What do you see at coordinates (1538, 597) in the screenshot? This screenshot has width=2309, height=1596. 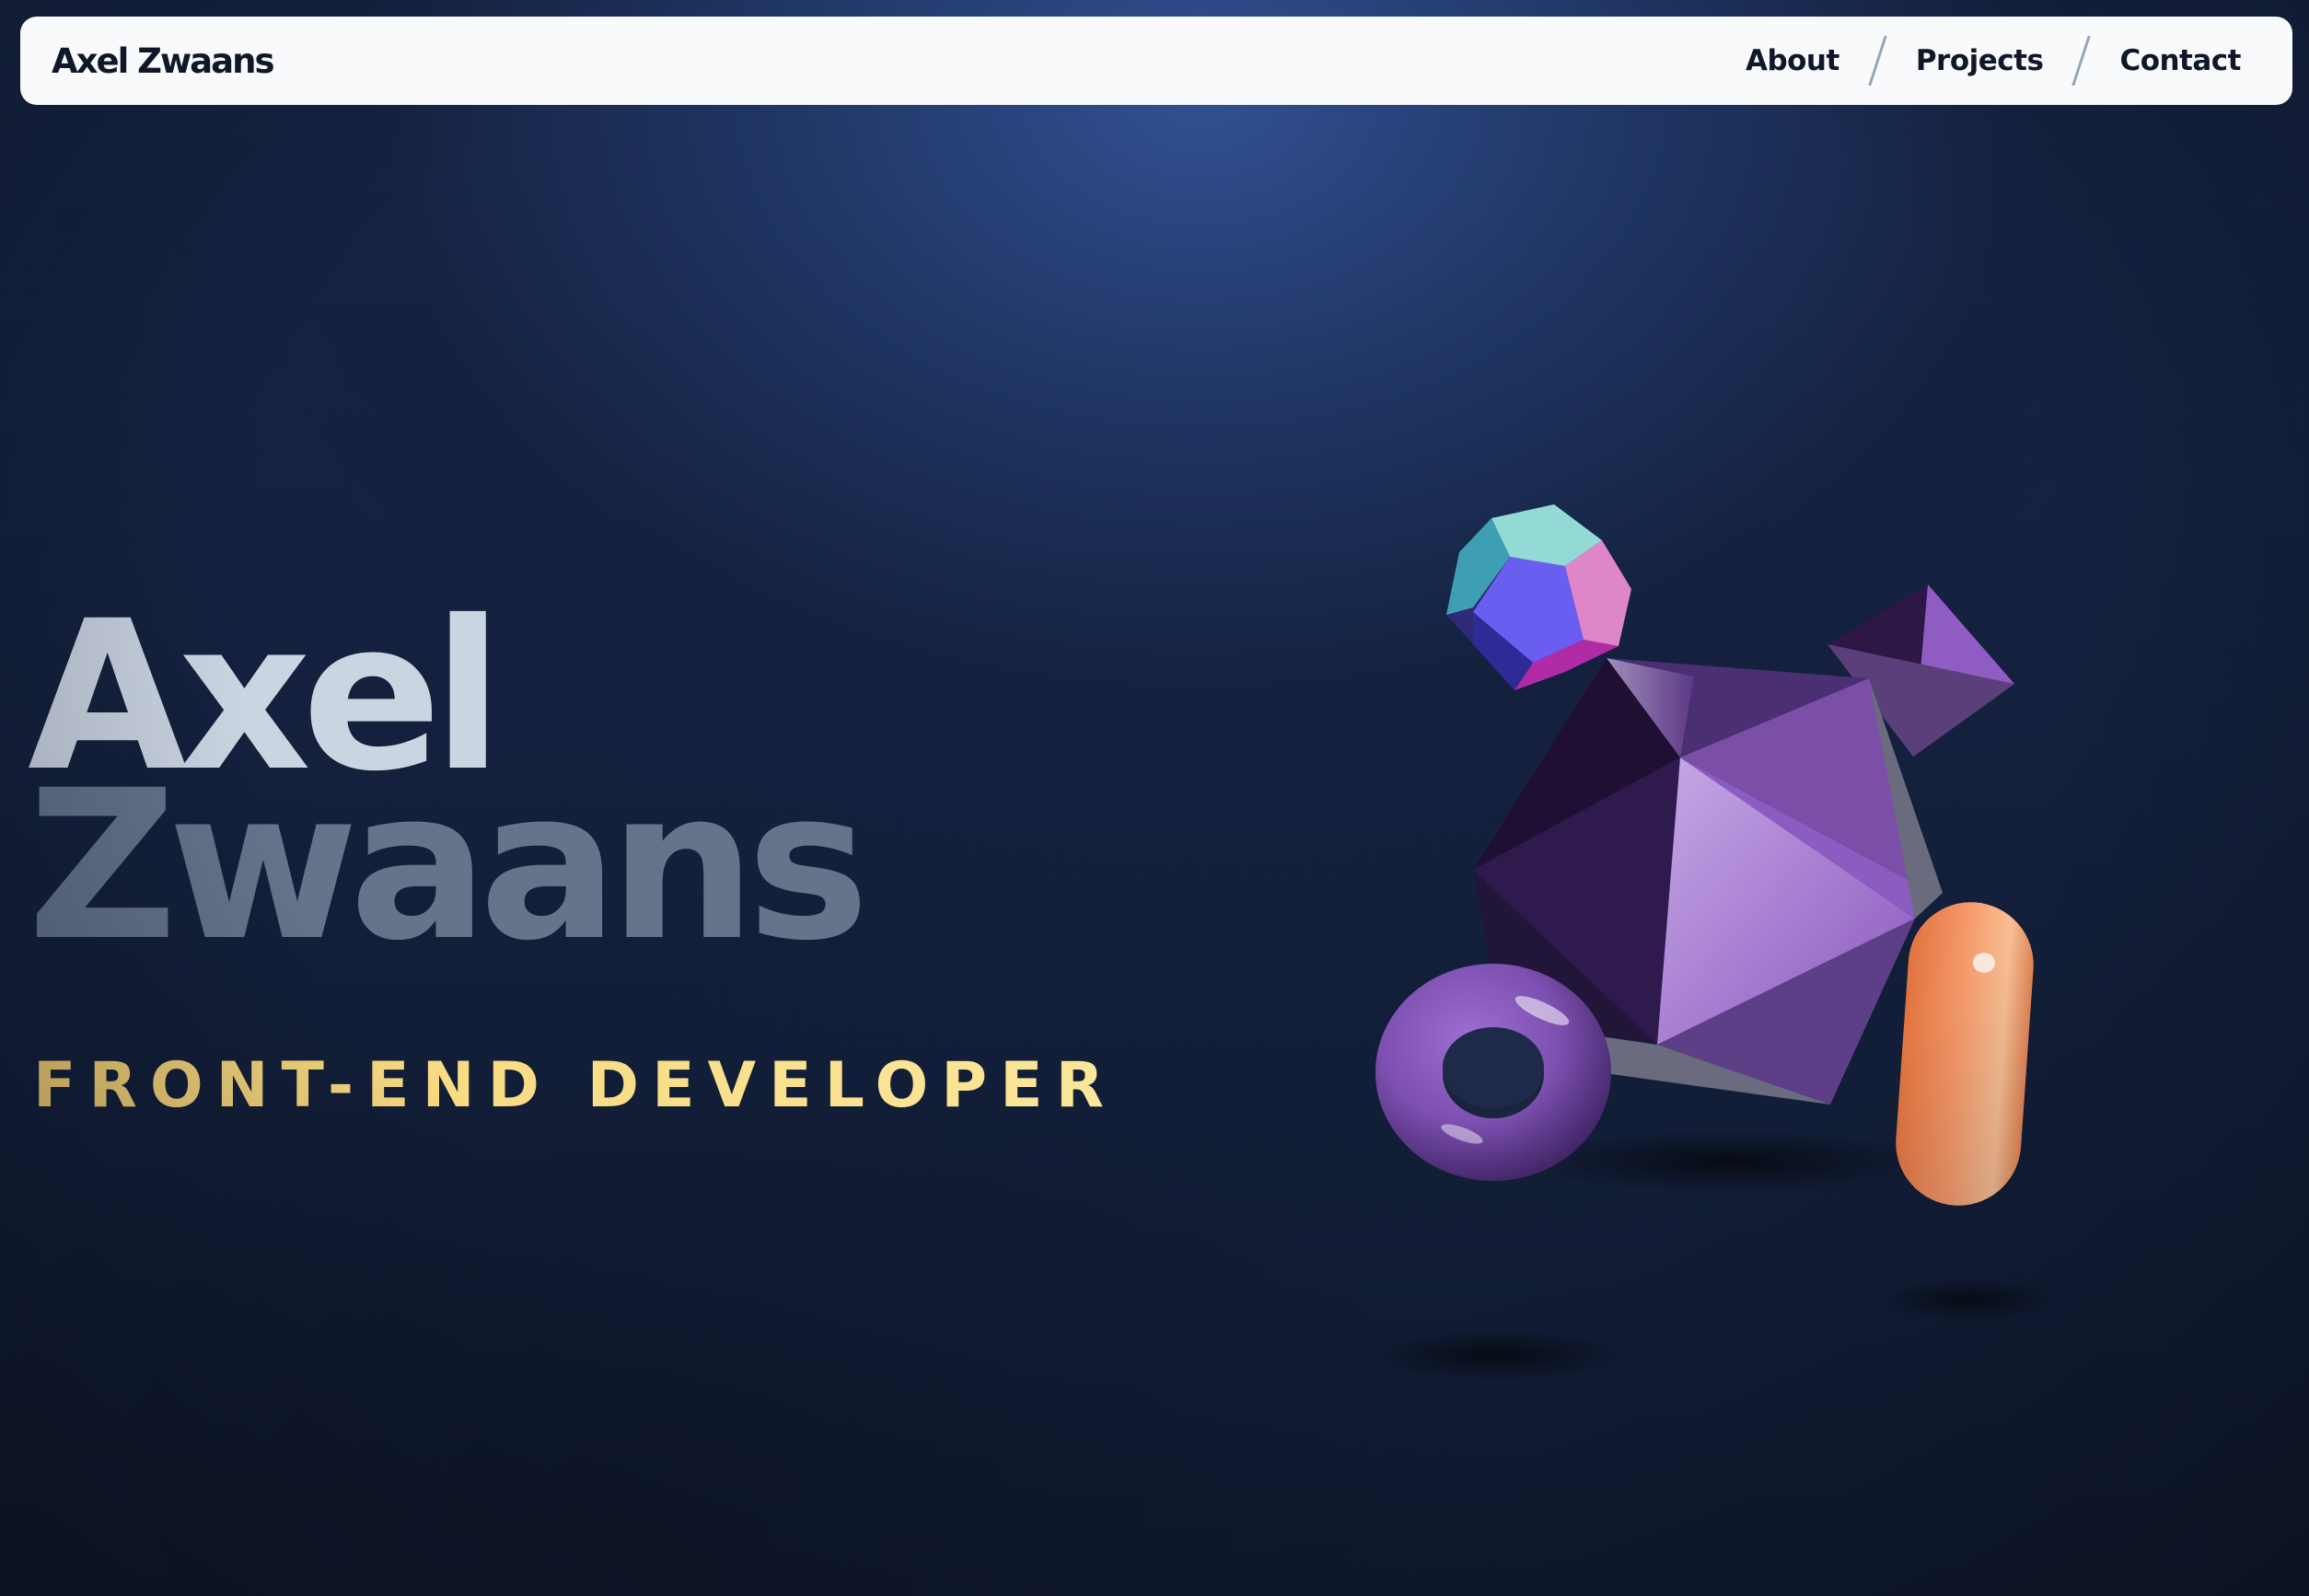 I see `dodecahedron-shape` at bounding box center [1538, 597].